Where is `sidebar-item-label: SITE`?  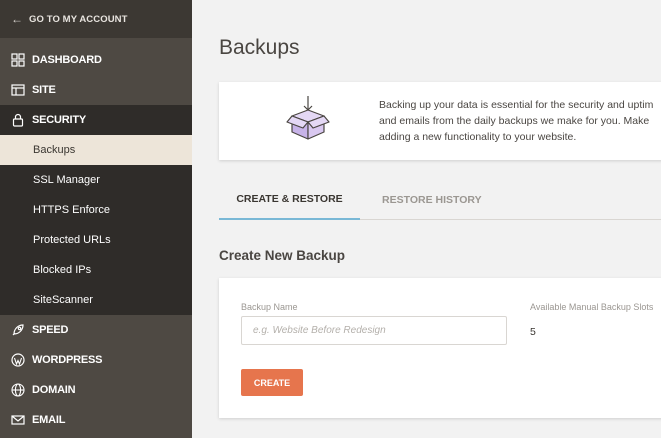
sidebar-item-label: SITE is located at coordinates (44, 90).